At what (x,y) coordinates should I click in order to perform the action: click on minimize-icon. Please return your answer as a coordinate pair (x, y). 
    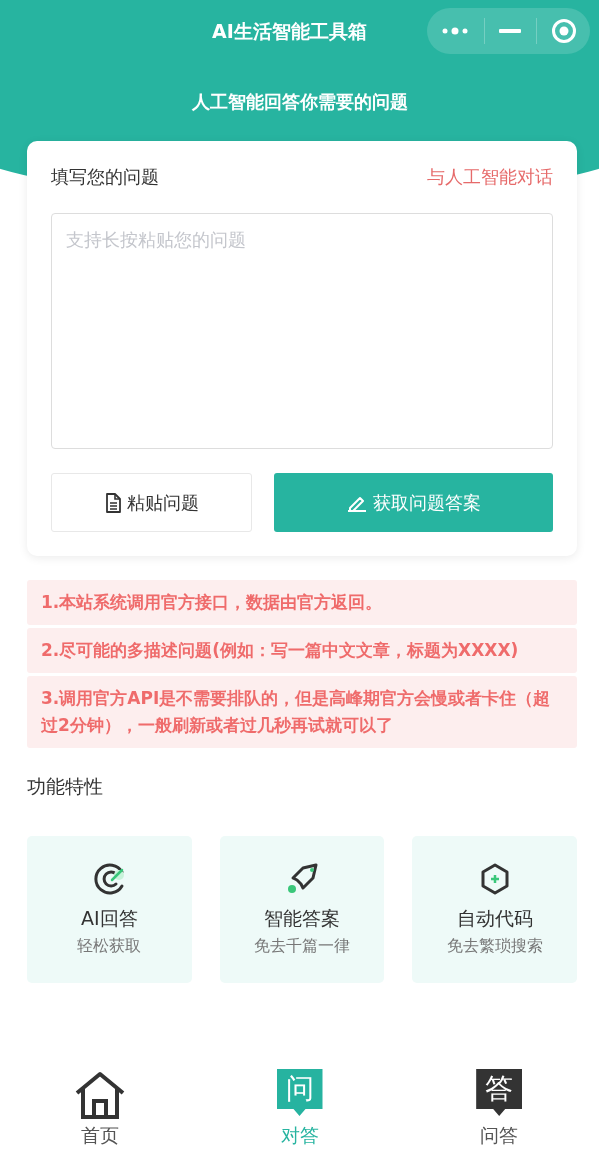
    Looking at the image, I should click on (510, 31).